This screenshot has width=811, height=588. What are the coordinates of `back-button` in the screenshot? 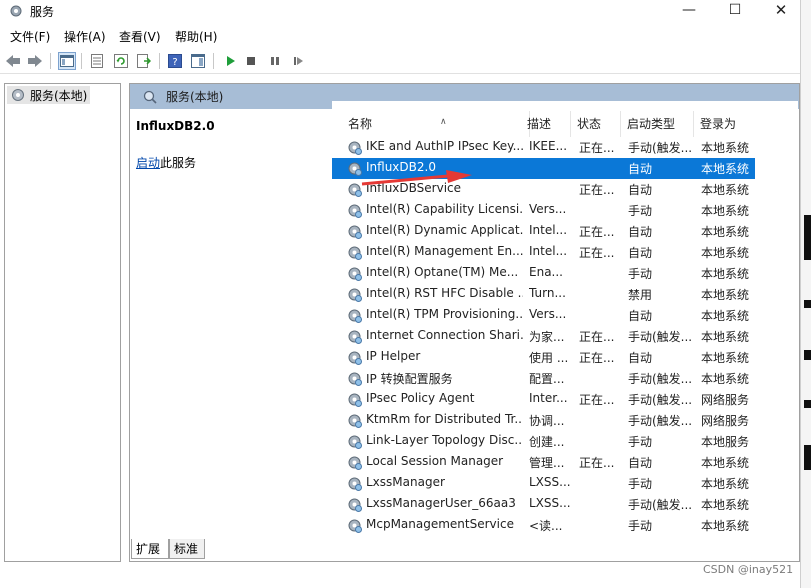 It's located at (13, 61).